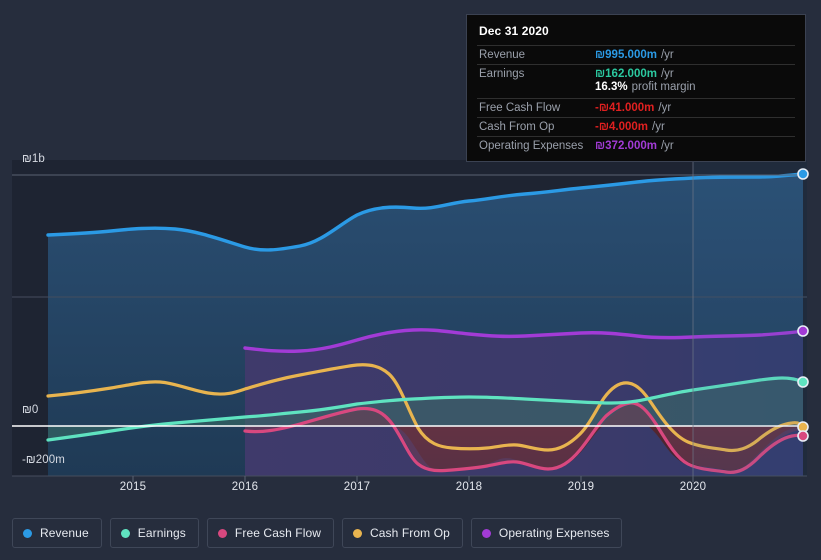 Image resolution: width=821 pixels, height=560 pixels. I want to click on tooltip-suffix-cash-from-op: /yr, so click(658, 127).